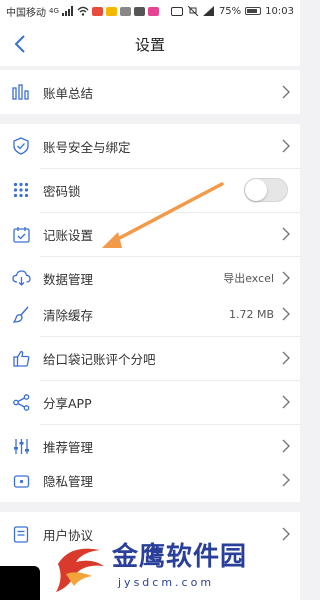  What do you see at coordinates (21, 92) in the screenshot?
I see `bar-chart-icon` at bounding box center [21, 92].